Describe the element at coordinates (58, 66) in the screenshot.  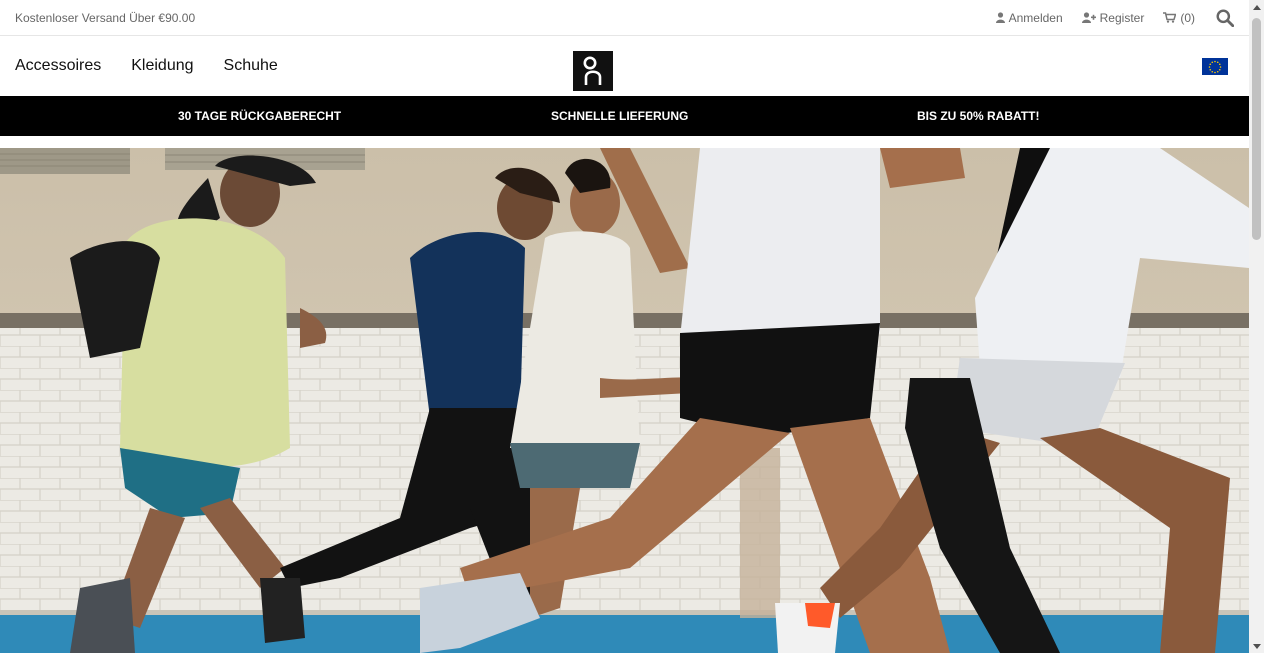
I see `nav-item-accessoires: Accessoires` at that location.